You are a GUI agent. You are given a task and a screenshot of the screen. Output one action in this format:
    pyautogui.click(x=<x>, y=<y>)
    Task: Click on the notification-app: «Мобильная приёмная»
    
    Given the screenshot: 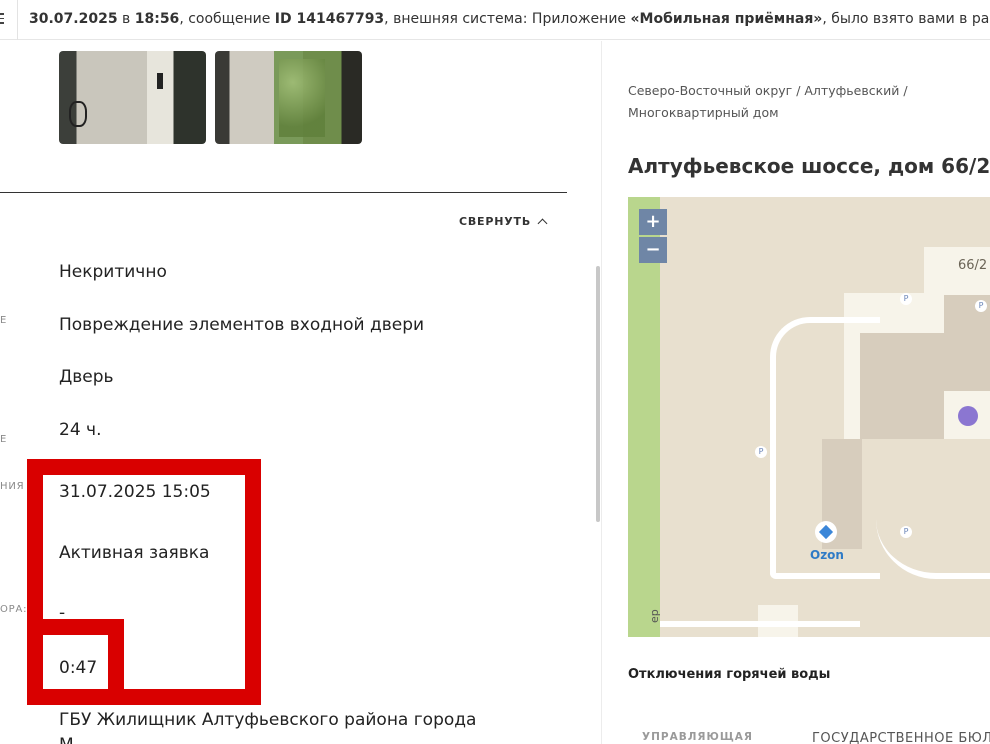 What is the action you would take?
    pyautogui.click(x=726, y=19)
    